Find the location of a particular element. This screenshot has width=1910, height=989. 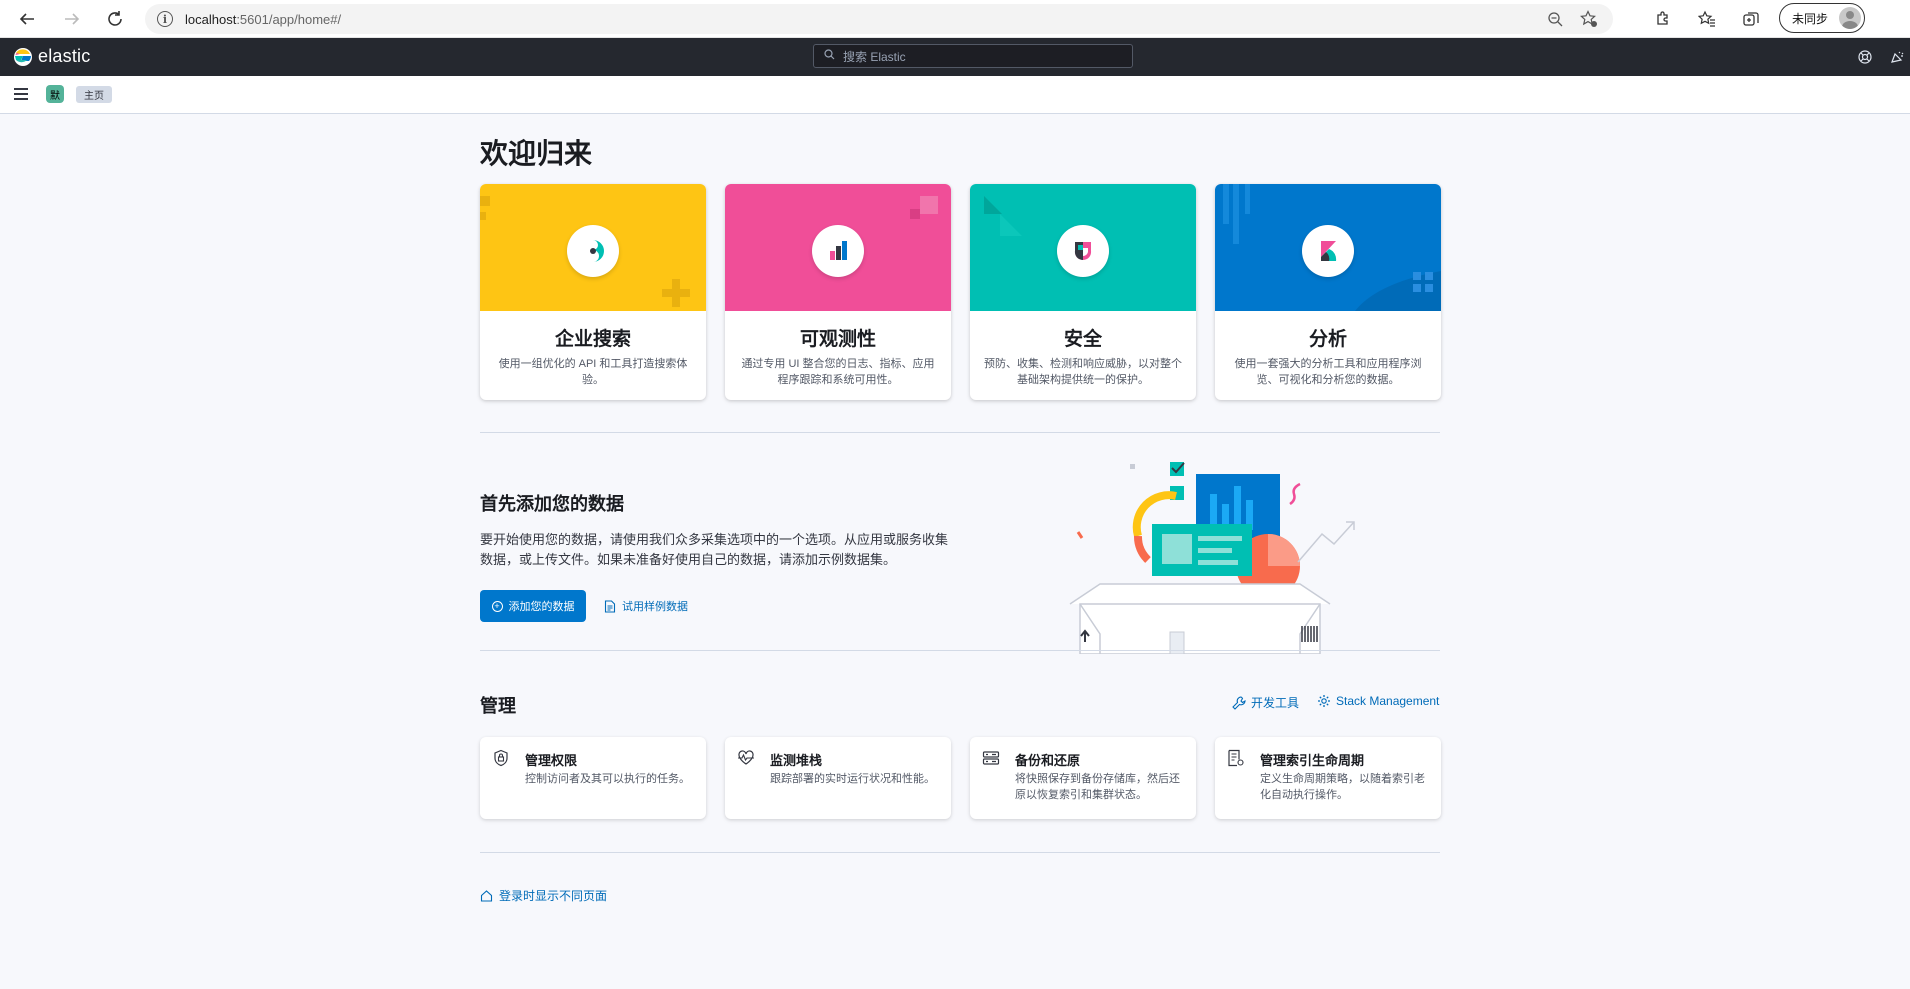

management-card-ilm: 管理索引生命周期 定义生命周期策略，以随着索引老化自动执行操作。 is located at coordinates (1328, 778).